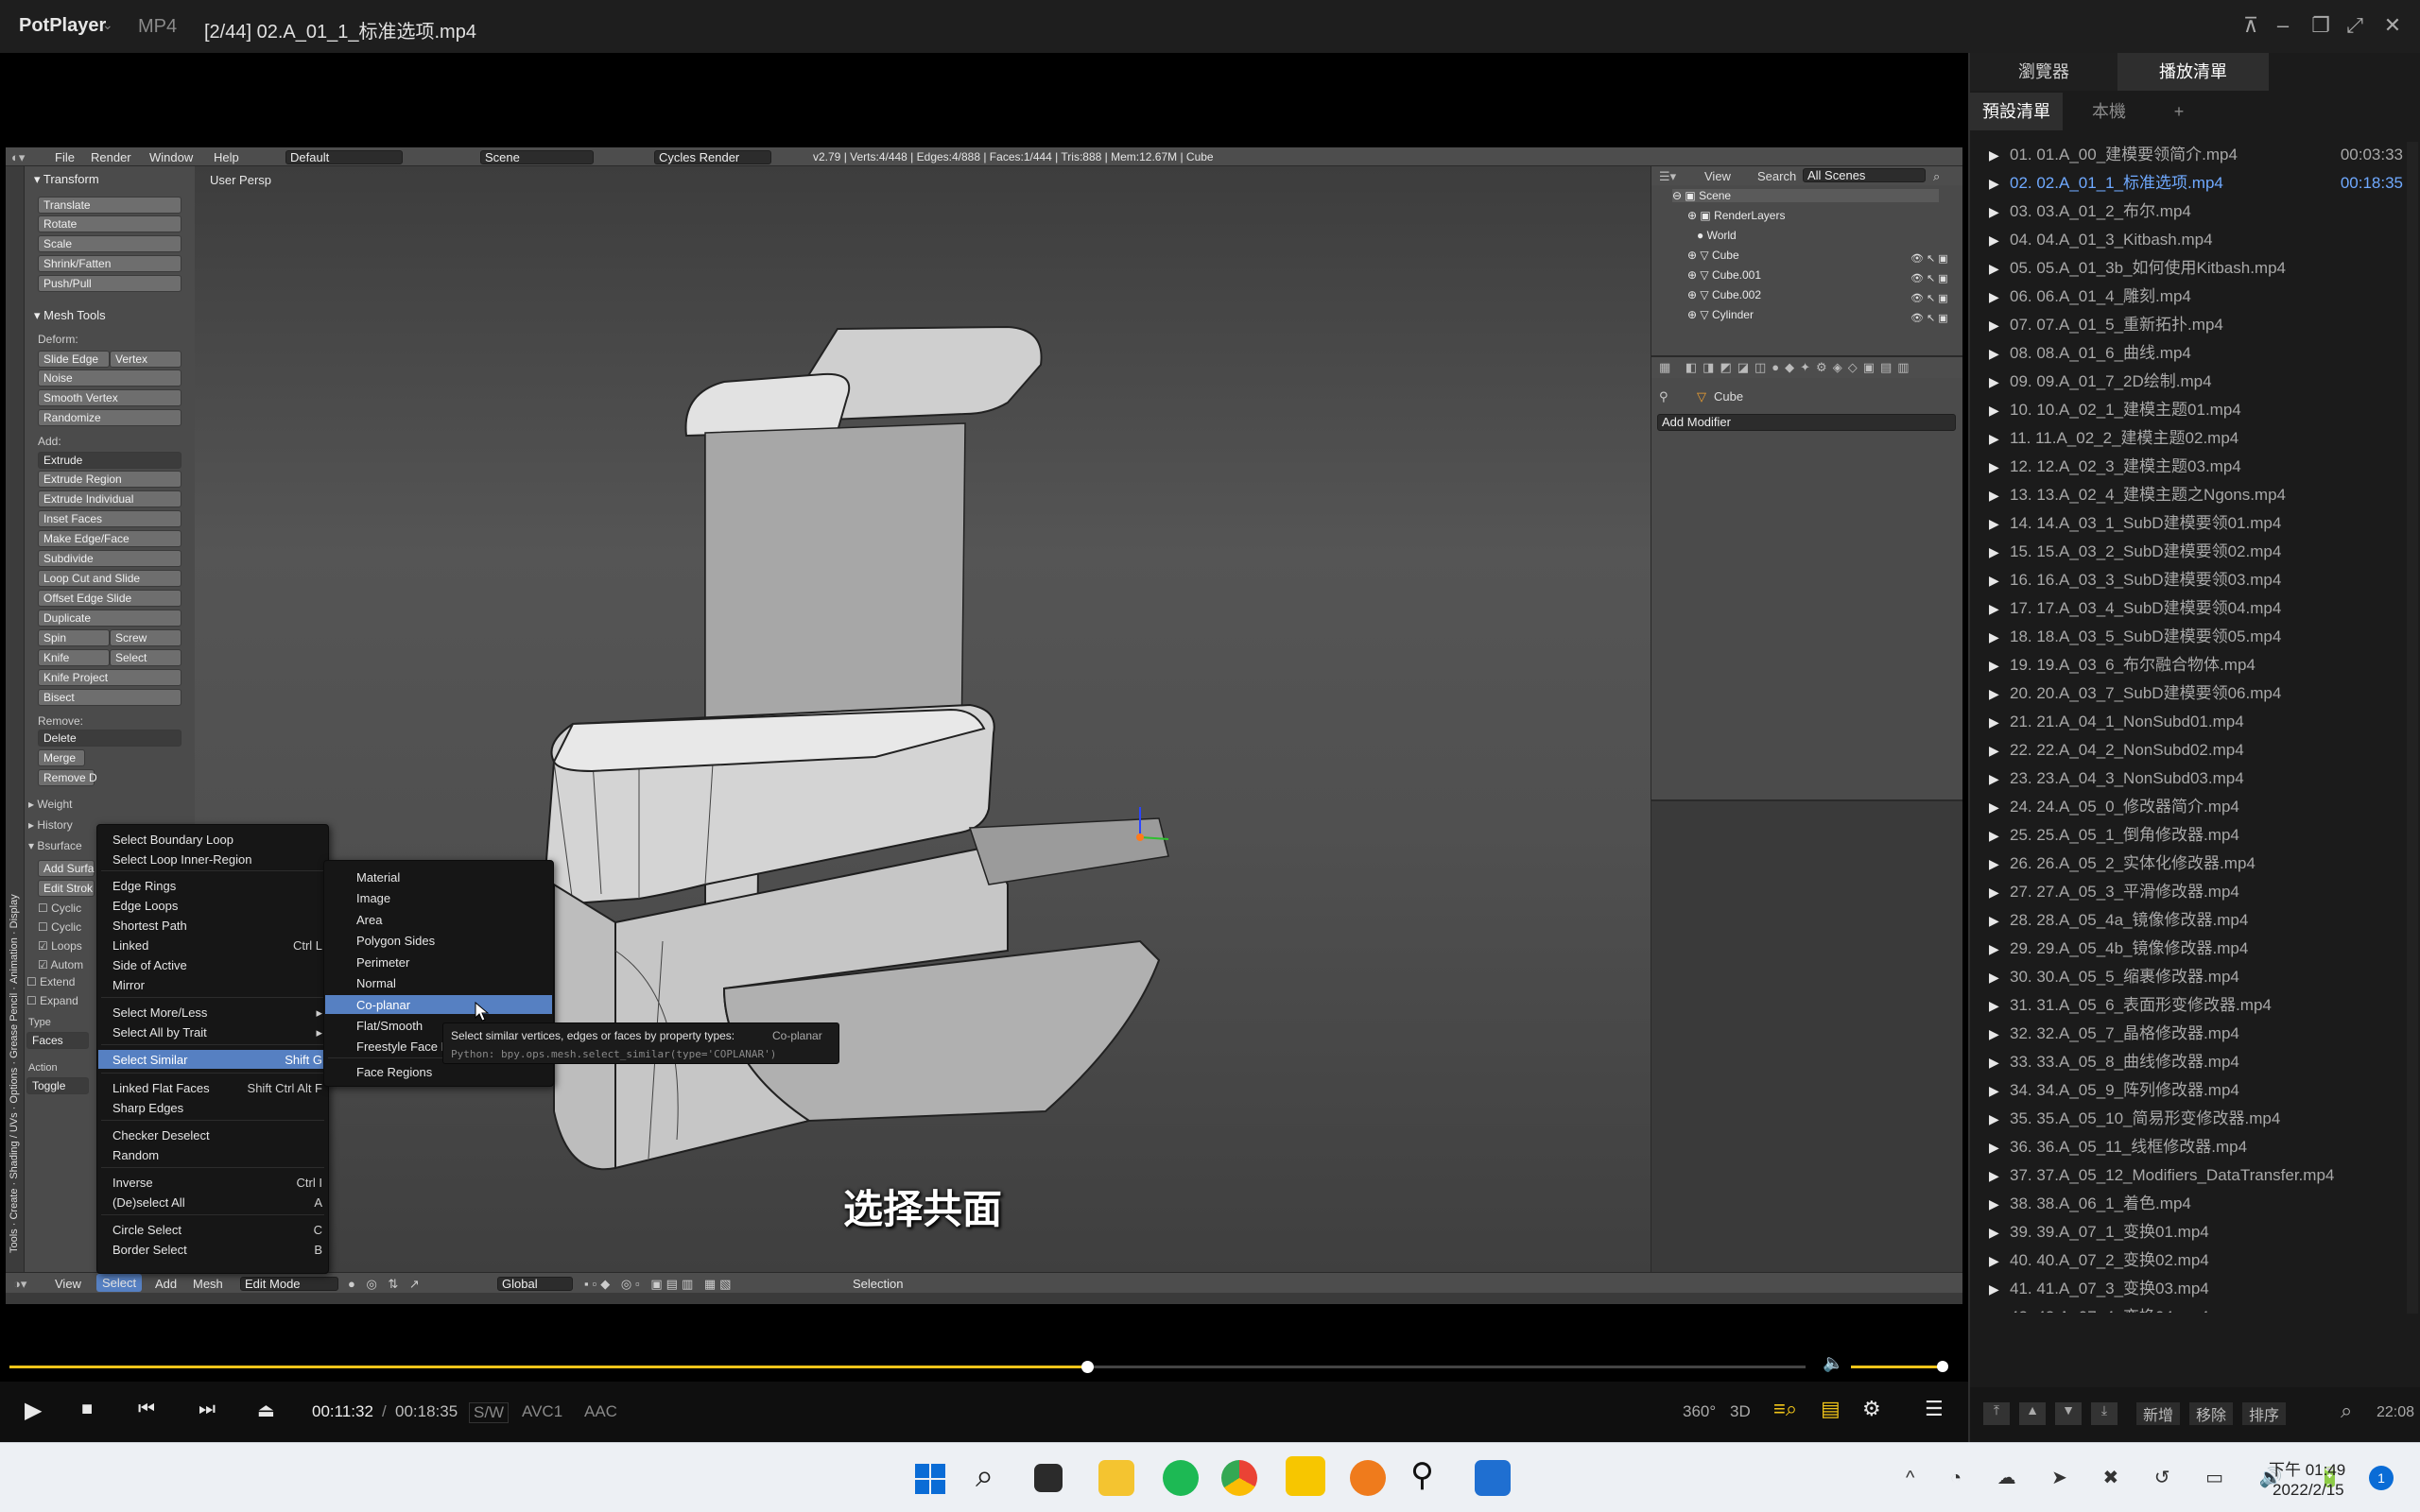 This screenshot has height=1512, width=2420. What do you see at coordinates (600, 1411) in the screenshot?
I see `audio-codec-badge: AAC` at bounding box center [600, 1411].